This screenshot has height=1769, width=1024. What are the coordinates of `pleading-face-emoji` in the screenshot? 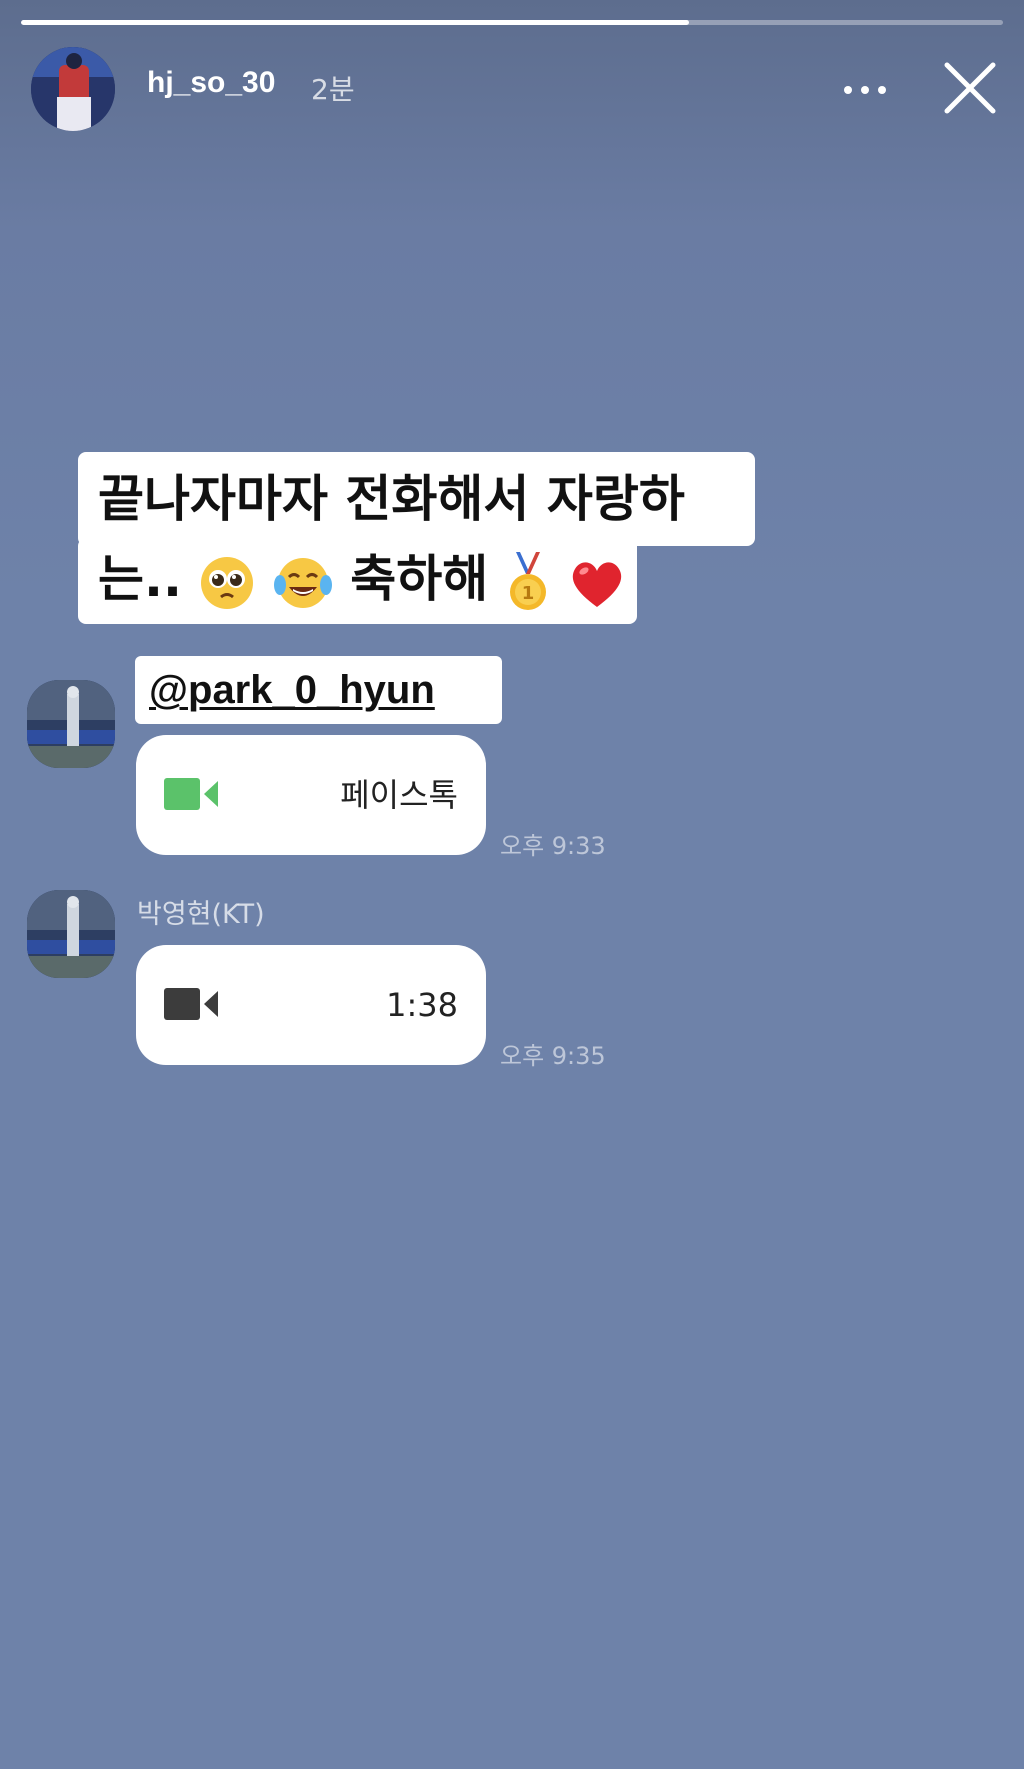 It's located at (227, 582).